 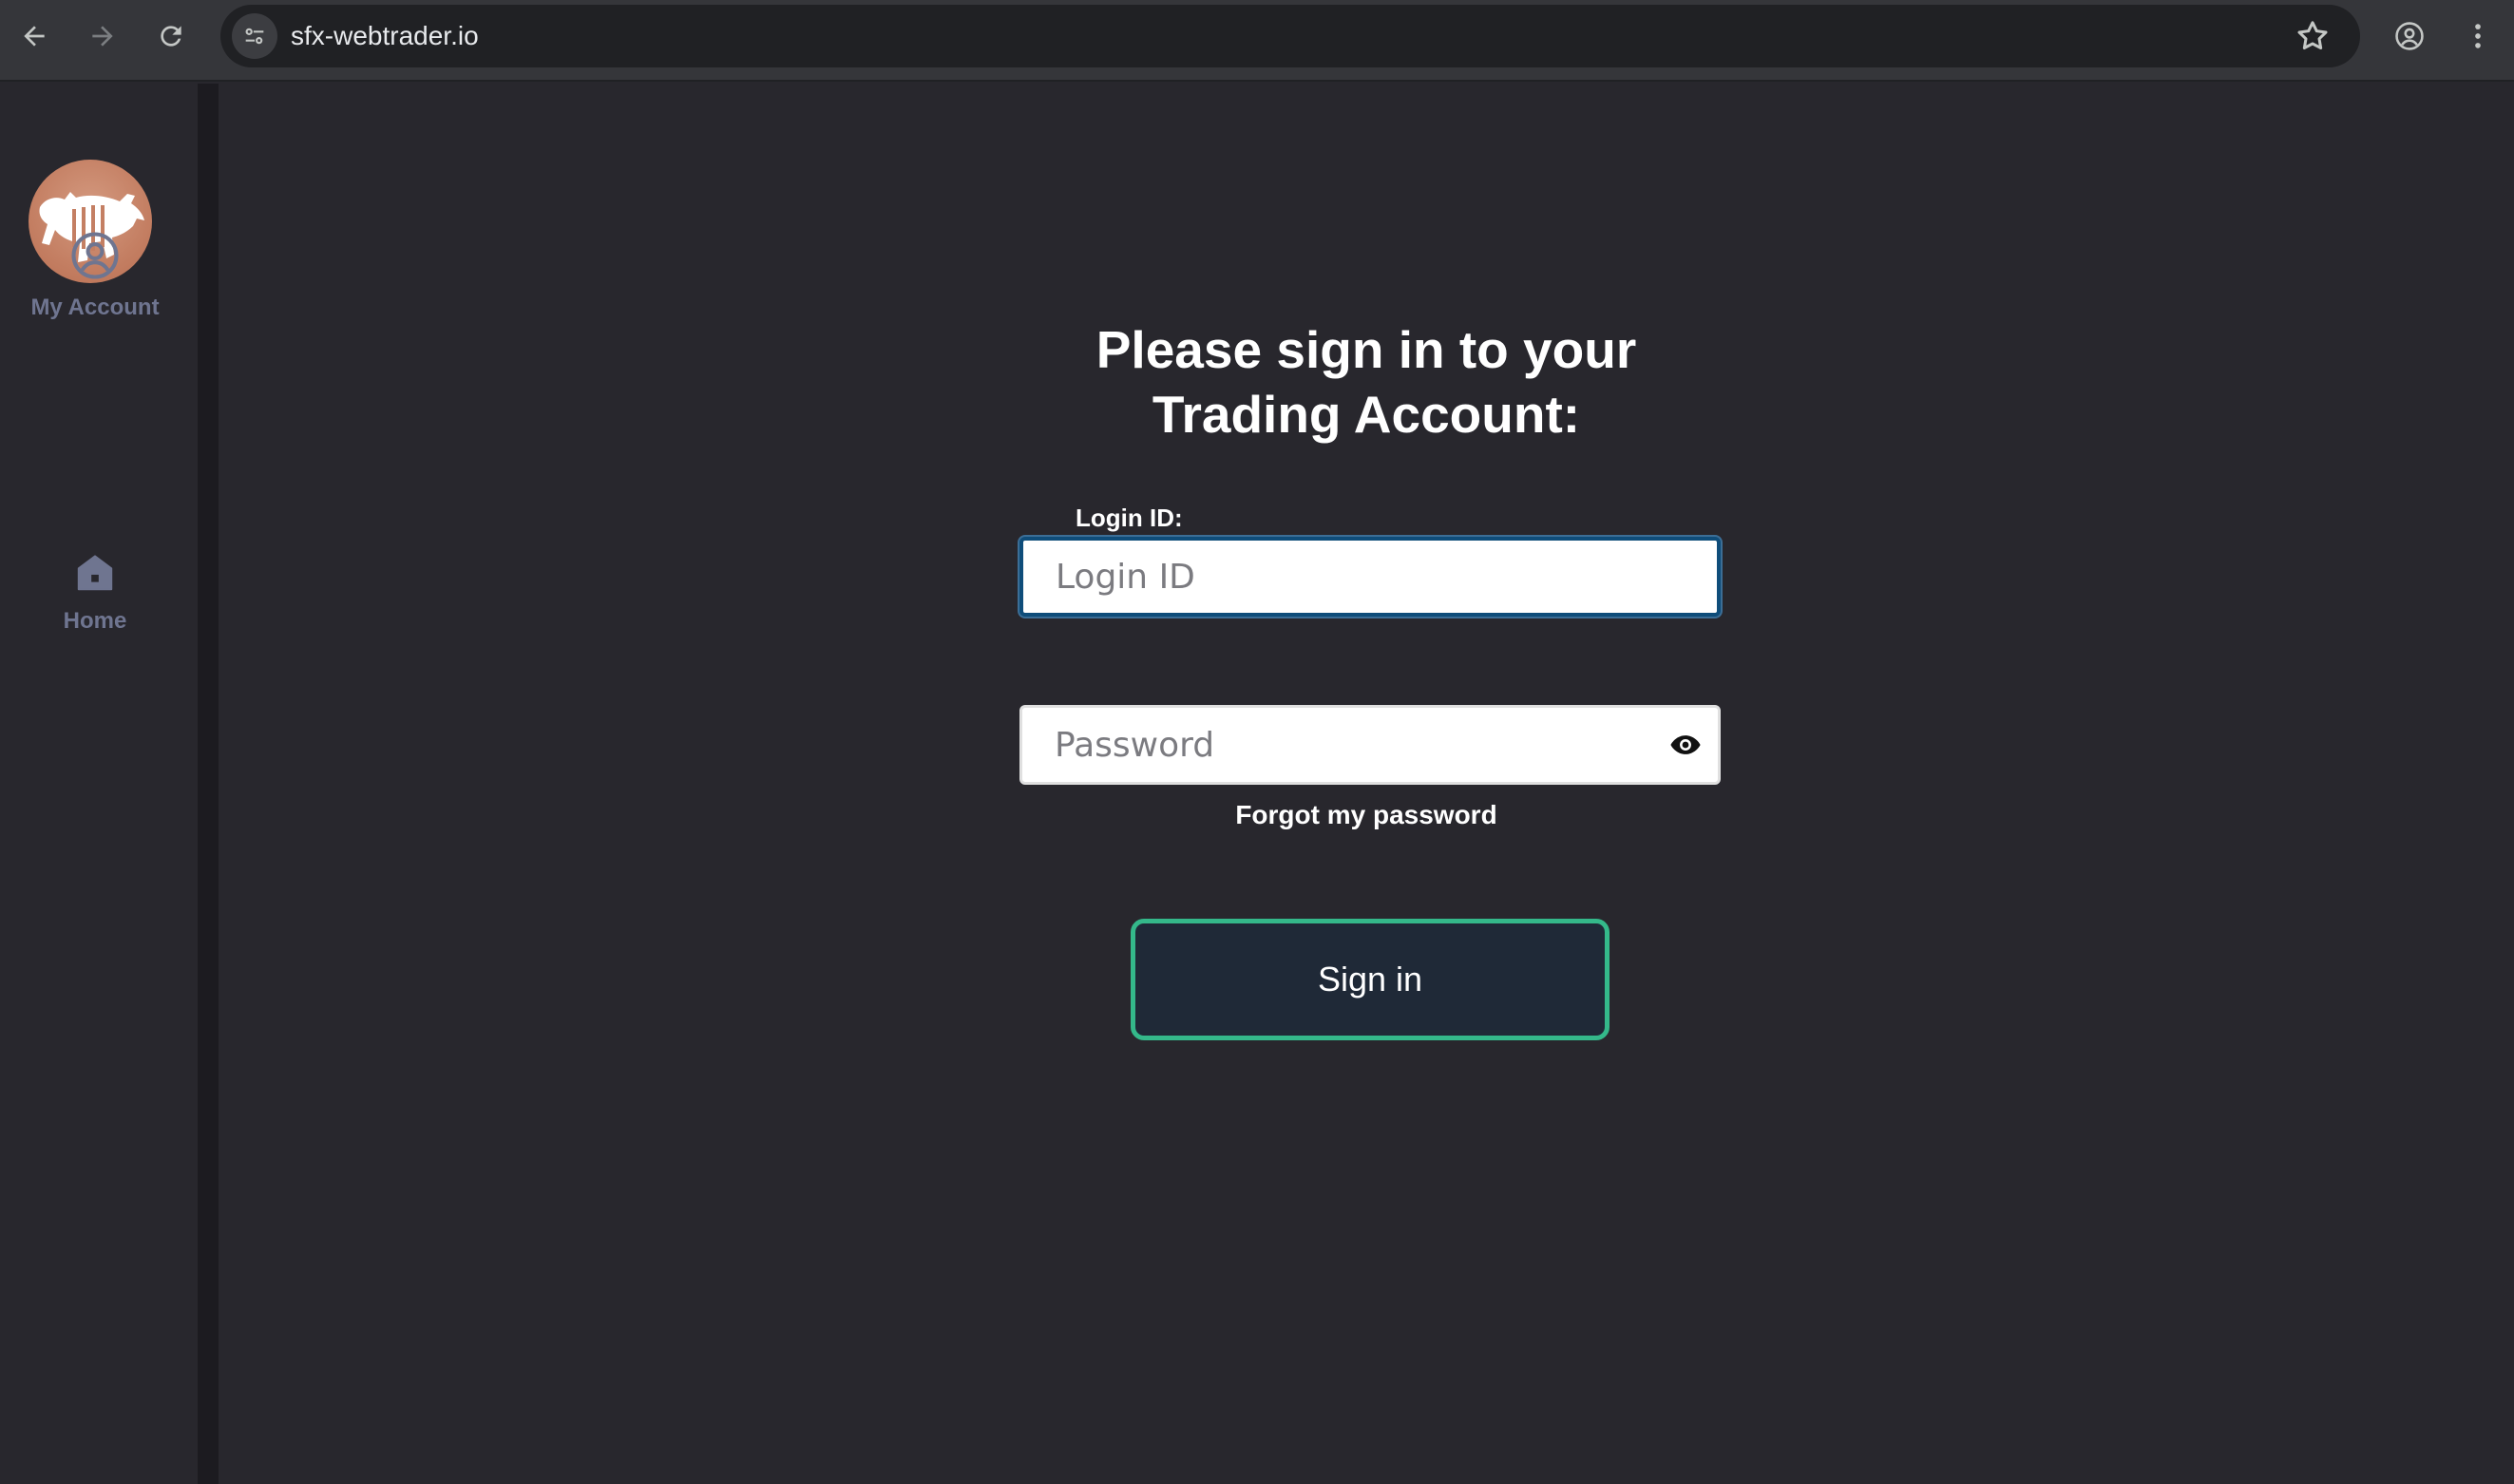 What do you see at coordinates (1366, 414) in the screenshot?
I see `title-line-2: Trading Account:` at bounding box center [1366, 414].